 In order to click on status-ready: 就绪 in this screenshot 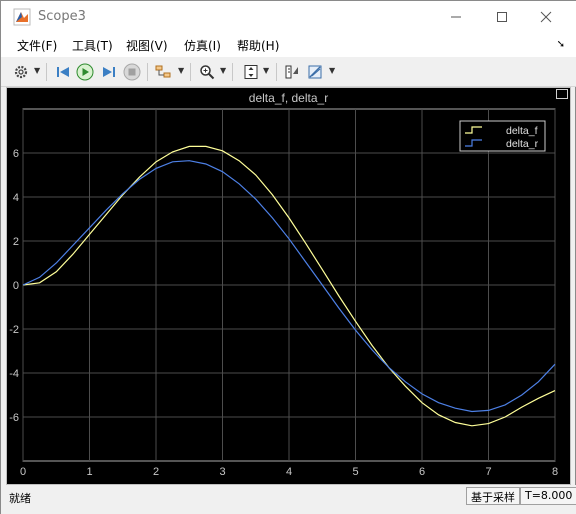, I will do `click(20, 498)`.